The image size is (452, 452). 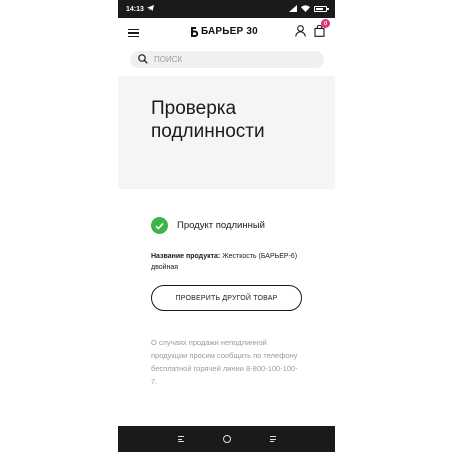 What do you see at coordinates (272, 439) in the screenshot?
I see `back-icon` at bounding box center [272, 439].